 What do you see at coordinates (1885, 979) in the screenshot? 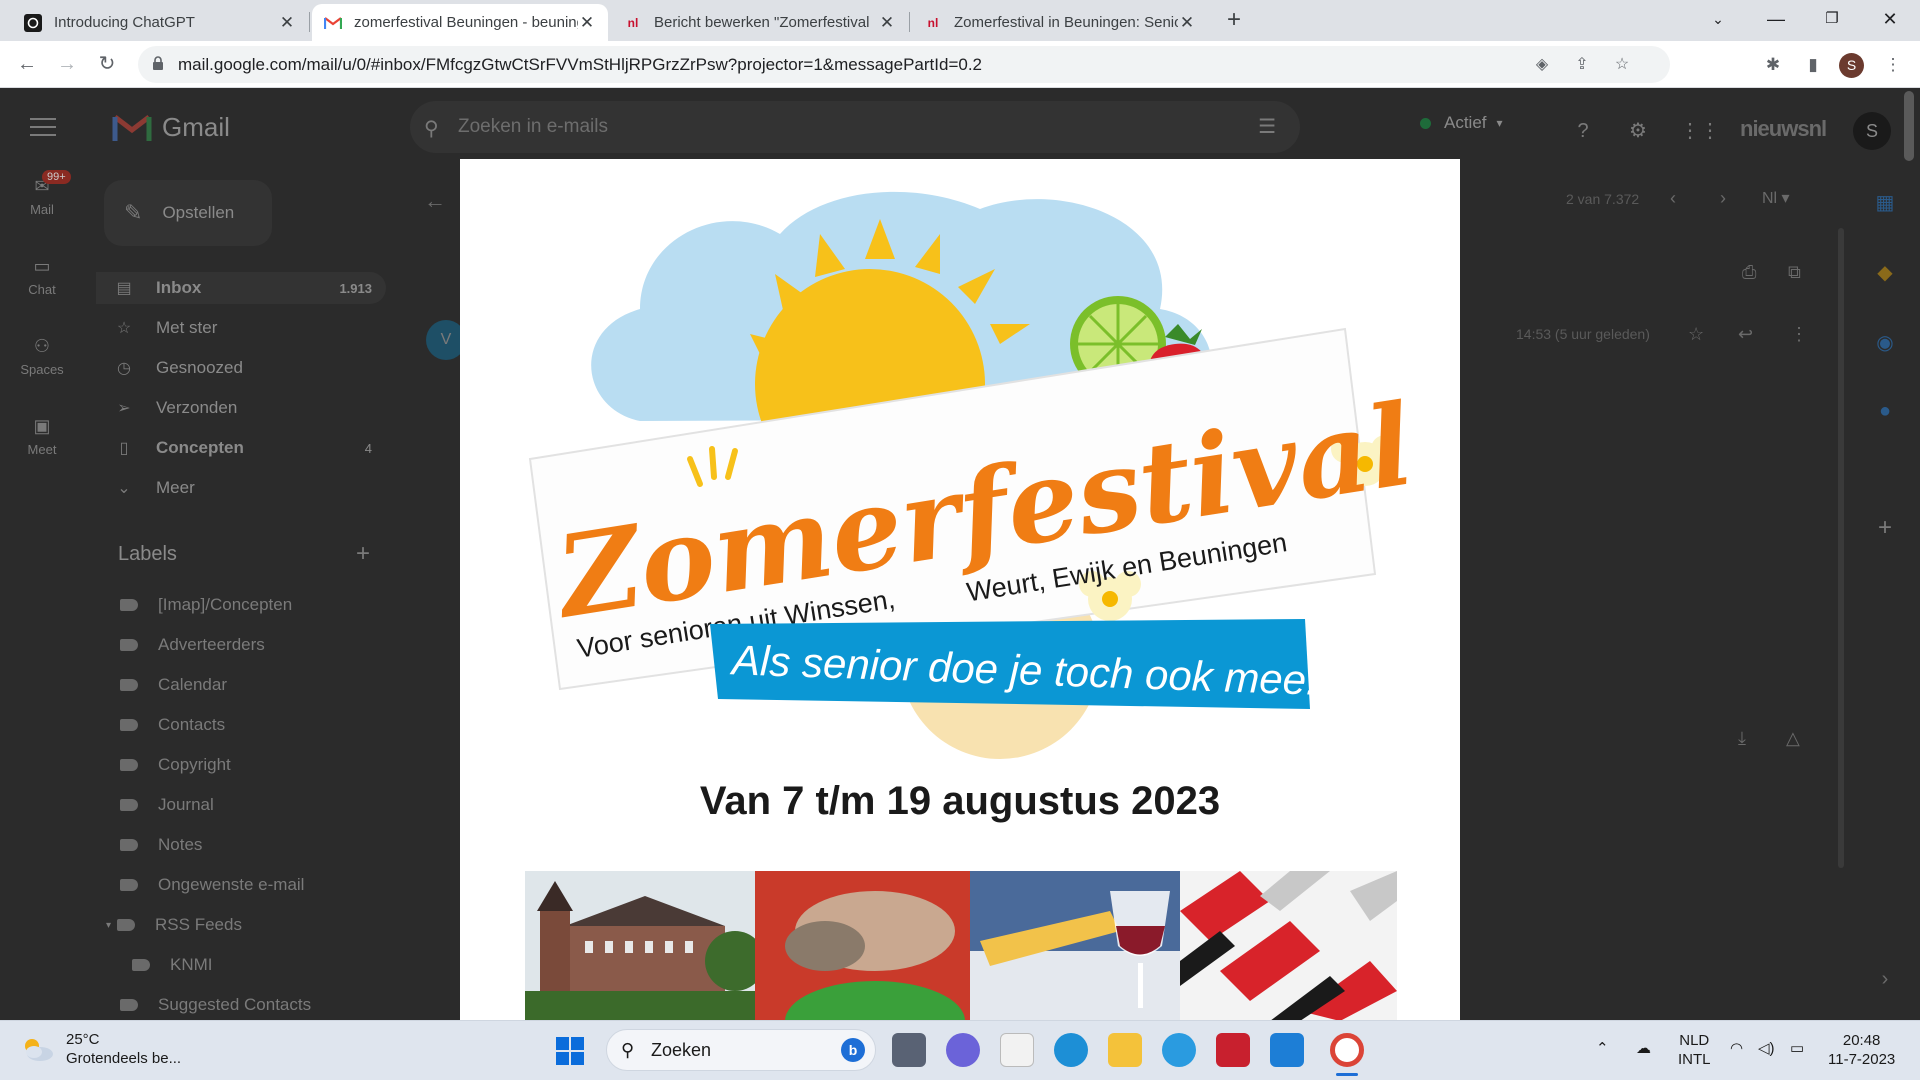
I see `expand-side-panel-icon: ›` at bounding box center [1885, 979].